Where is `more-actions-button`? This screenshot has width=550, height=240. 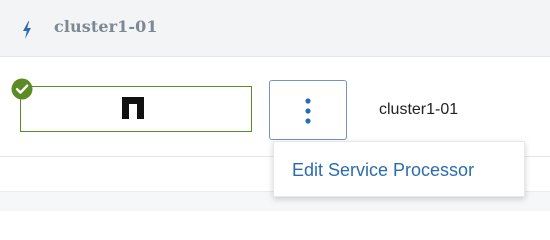 more-actions-button is located at coordinates (308, 110).